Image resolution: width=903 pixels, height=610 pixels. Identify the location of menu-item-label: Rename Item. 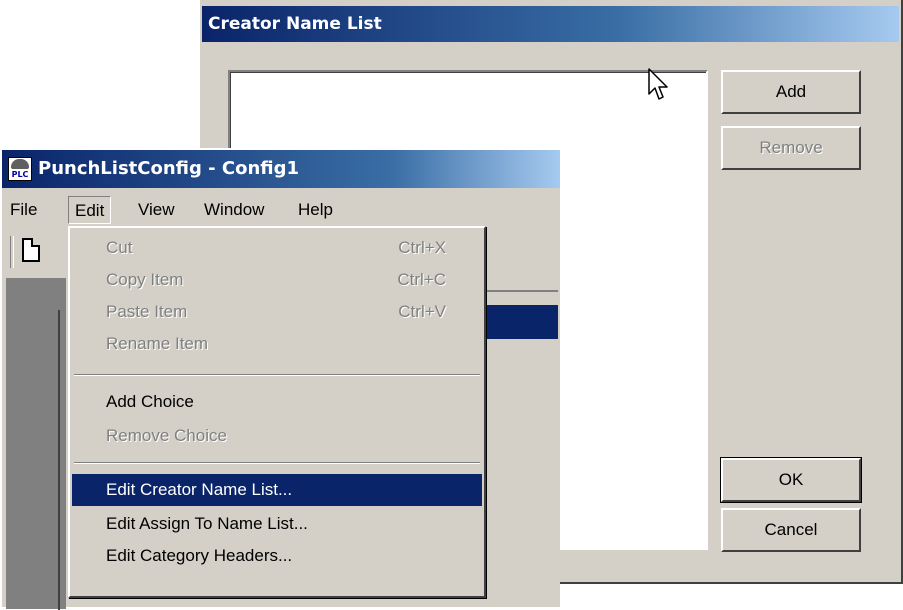
(157, 343).